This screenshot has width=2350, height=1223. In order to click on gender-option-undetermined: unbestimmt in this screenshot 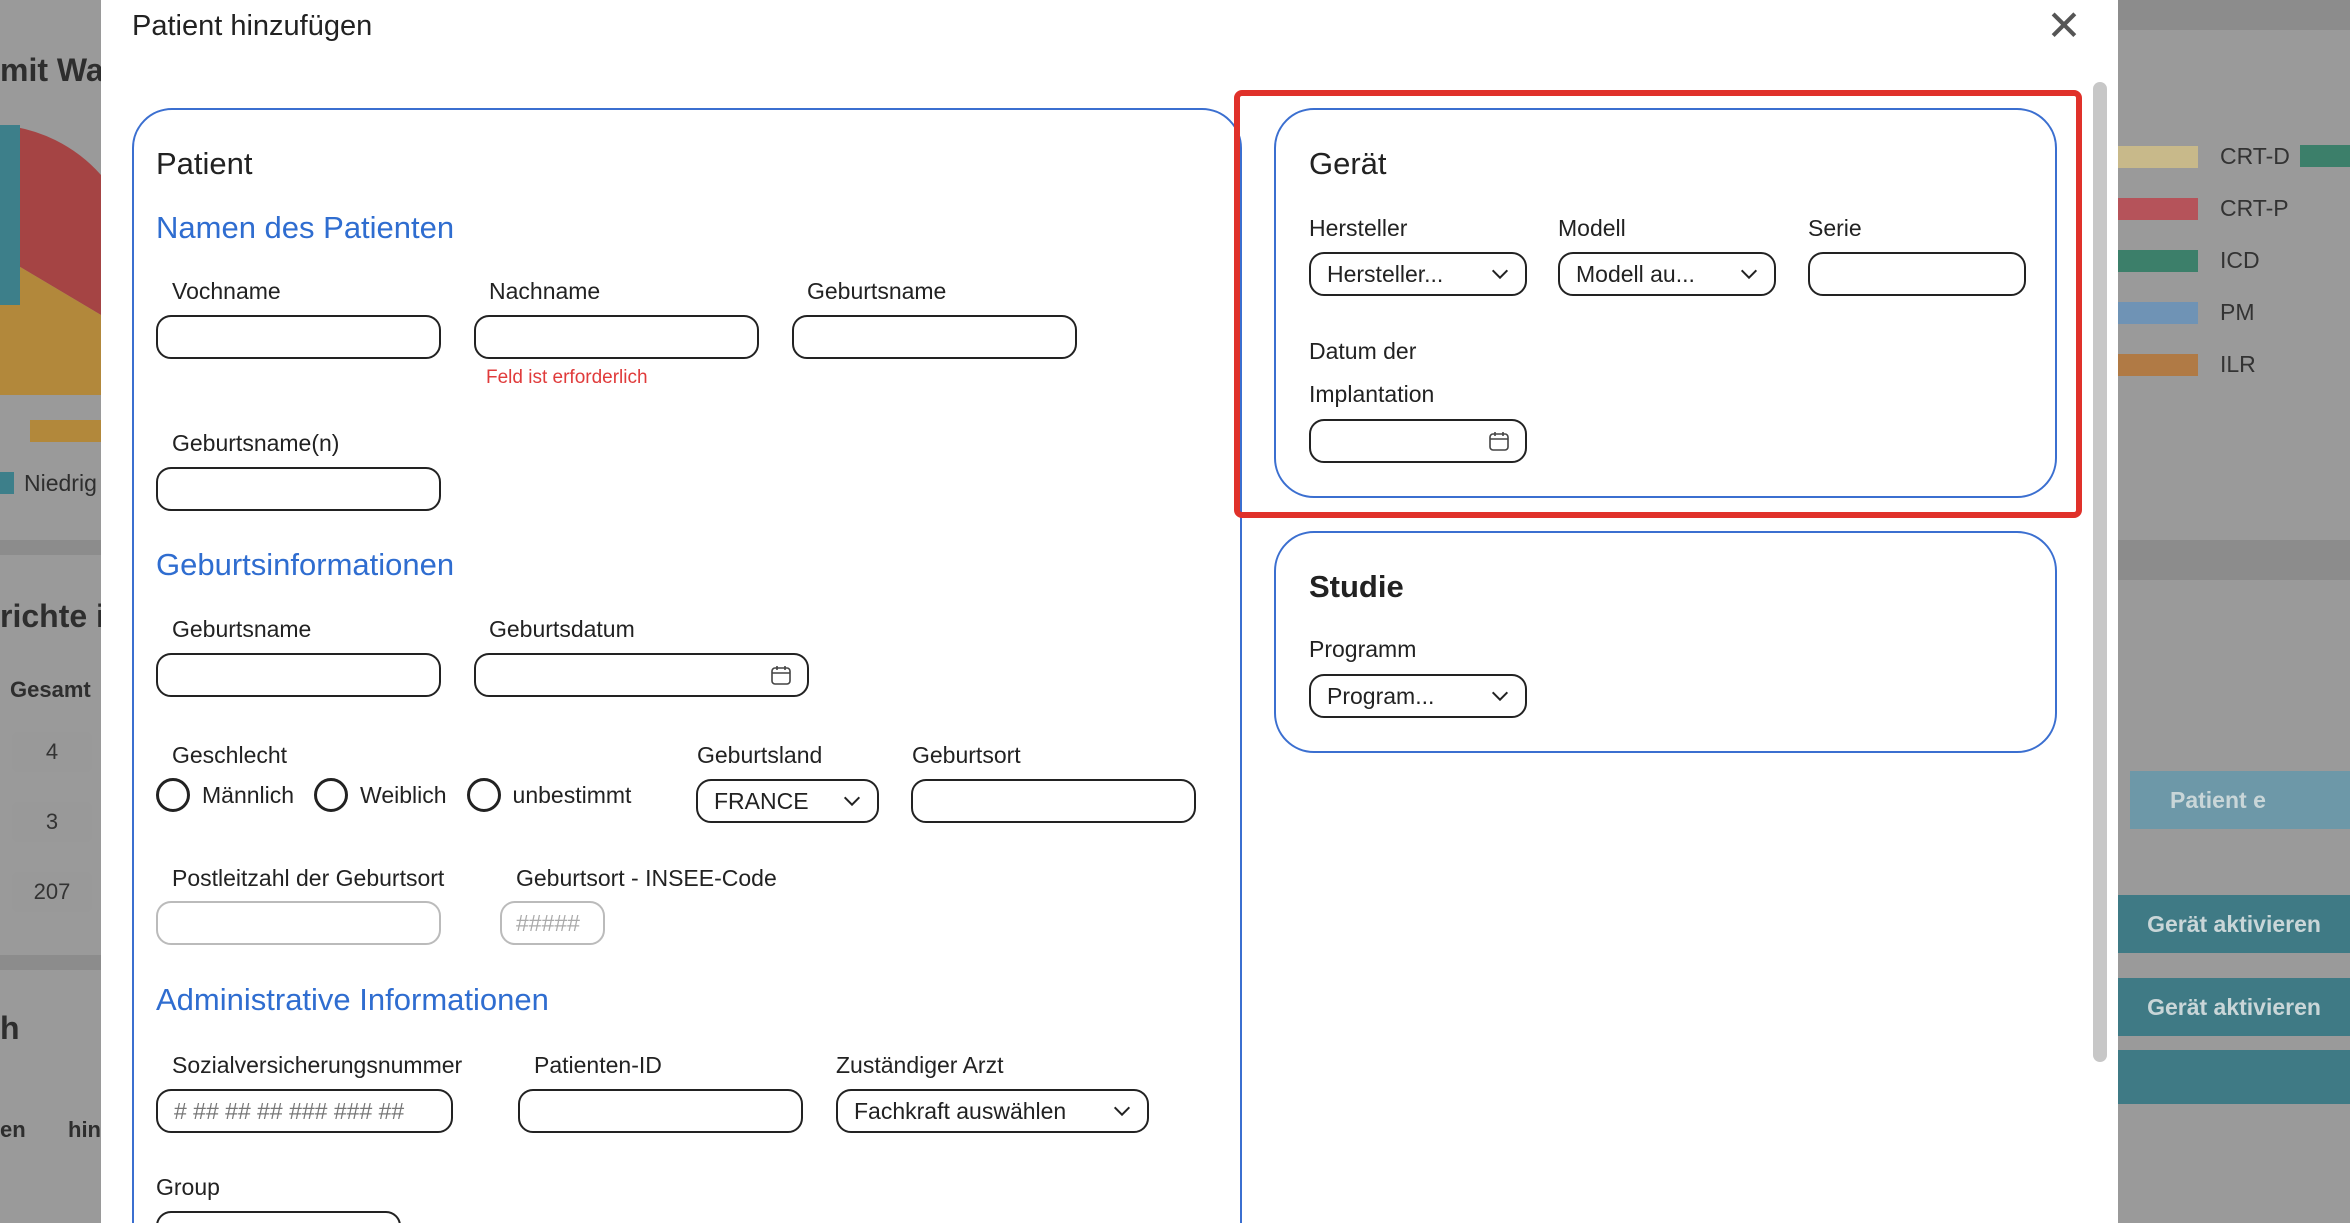, I will do `click(549, 795)`.